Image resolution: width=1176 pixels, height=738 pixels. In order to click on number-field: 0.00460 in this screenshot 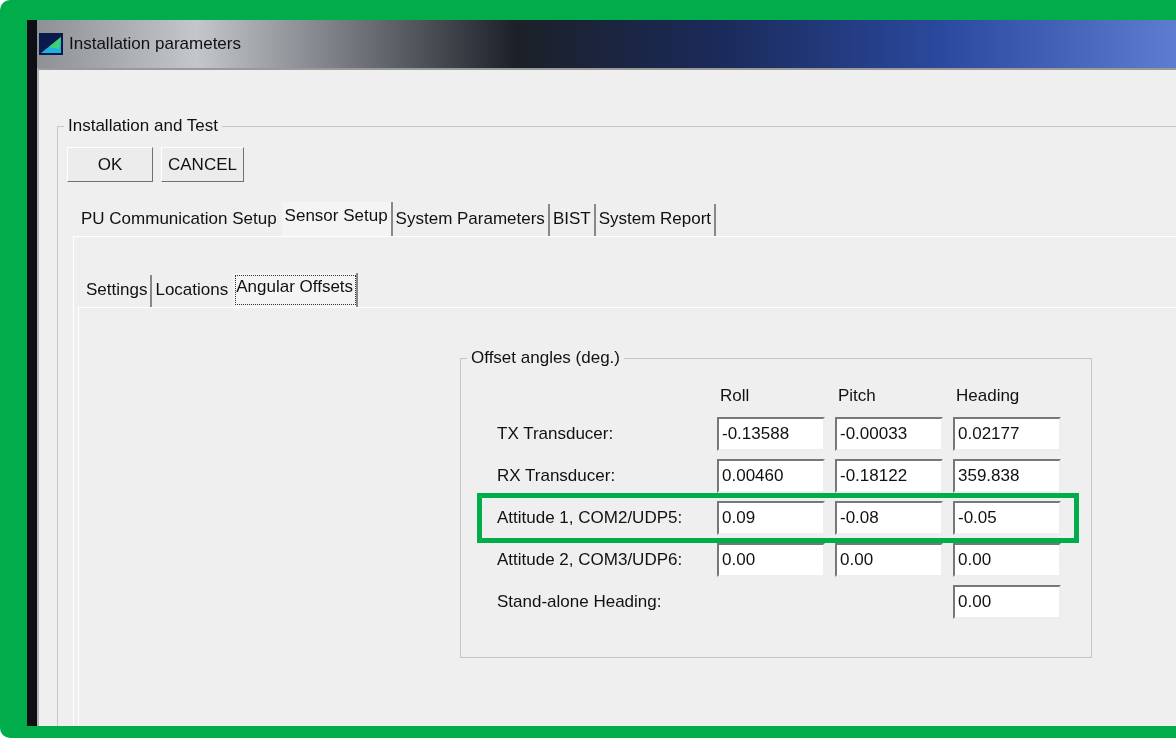, I will do `click(771, 476)`.